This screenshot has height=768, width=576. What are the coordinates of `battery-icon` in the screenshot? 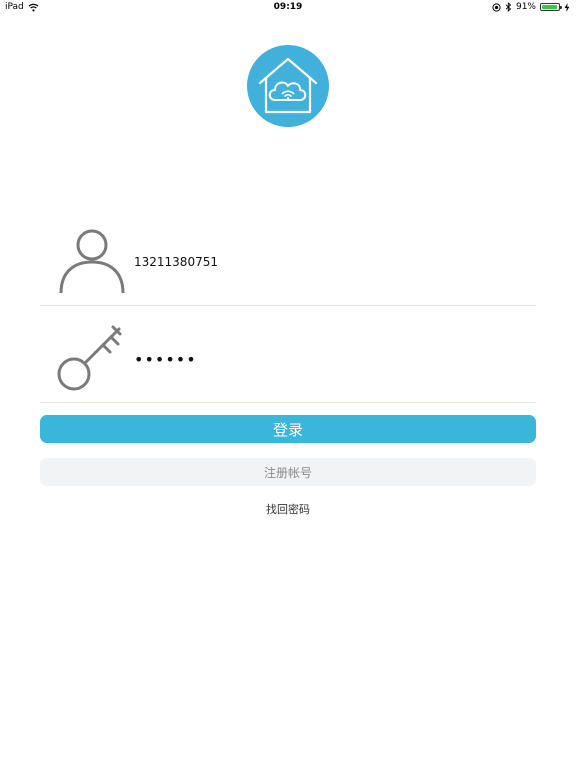 It's located at (551, 7).